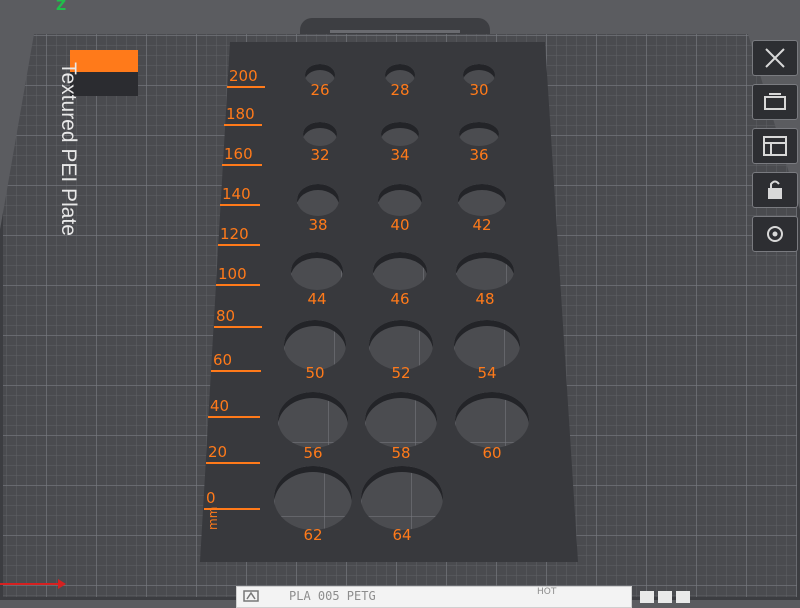  Describe the element at coordinates (482, 225) in the screenshot. I see `hole-size-label: 42` at that location.